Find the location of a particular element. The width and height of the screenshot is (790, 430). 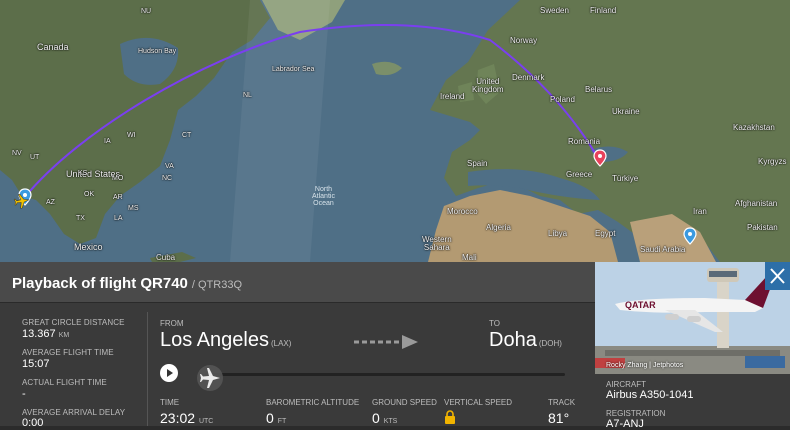

aircraft-photo-illustration: QATAR is located at coordinates (692, 318).